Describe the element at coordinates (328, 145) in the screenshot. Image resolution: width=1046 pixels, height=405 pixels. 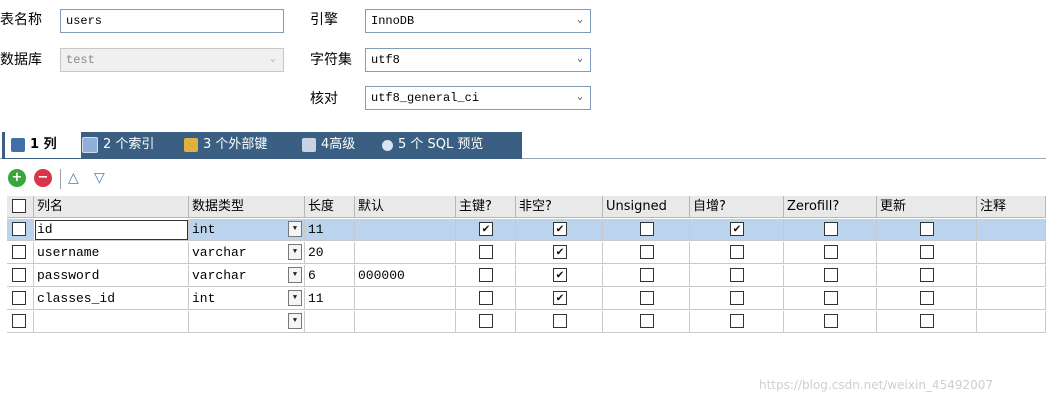
I see `tab-advanced: 4高级` at that location.